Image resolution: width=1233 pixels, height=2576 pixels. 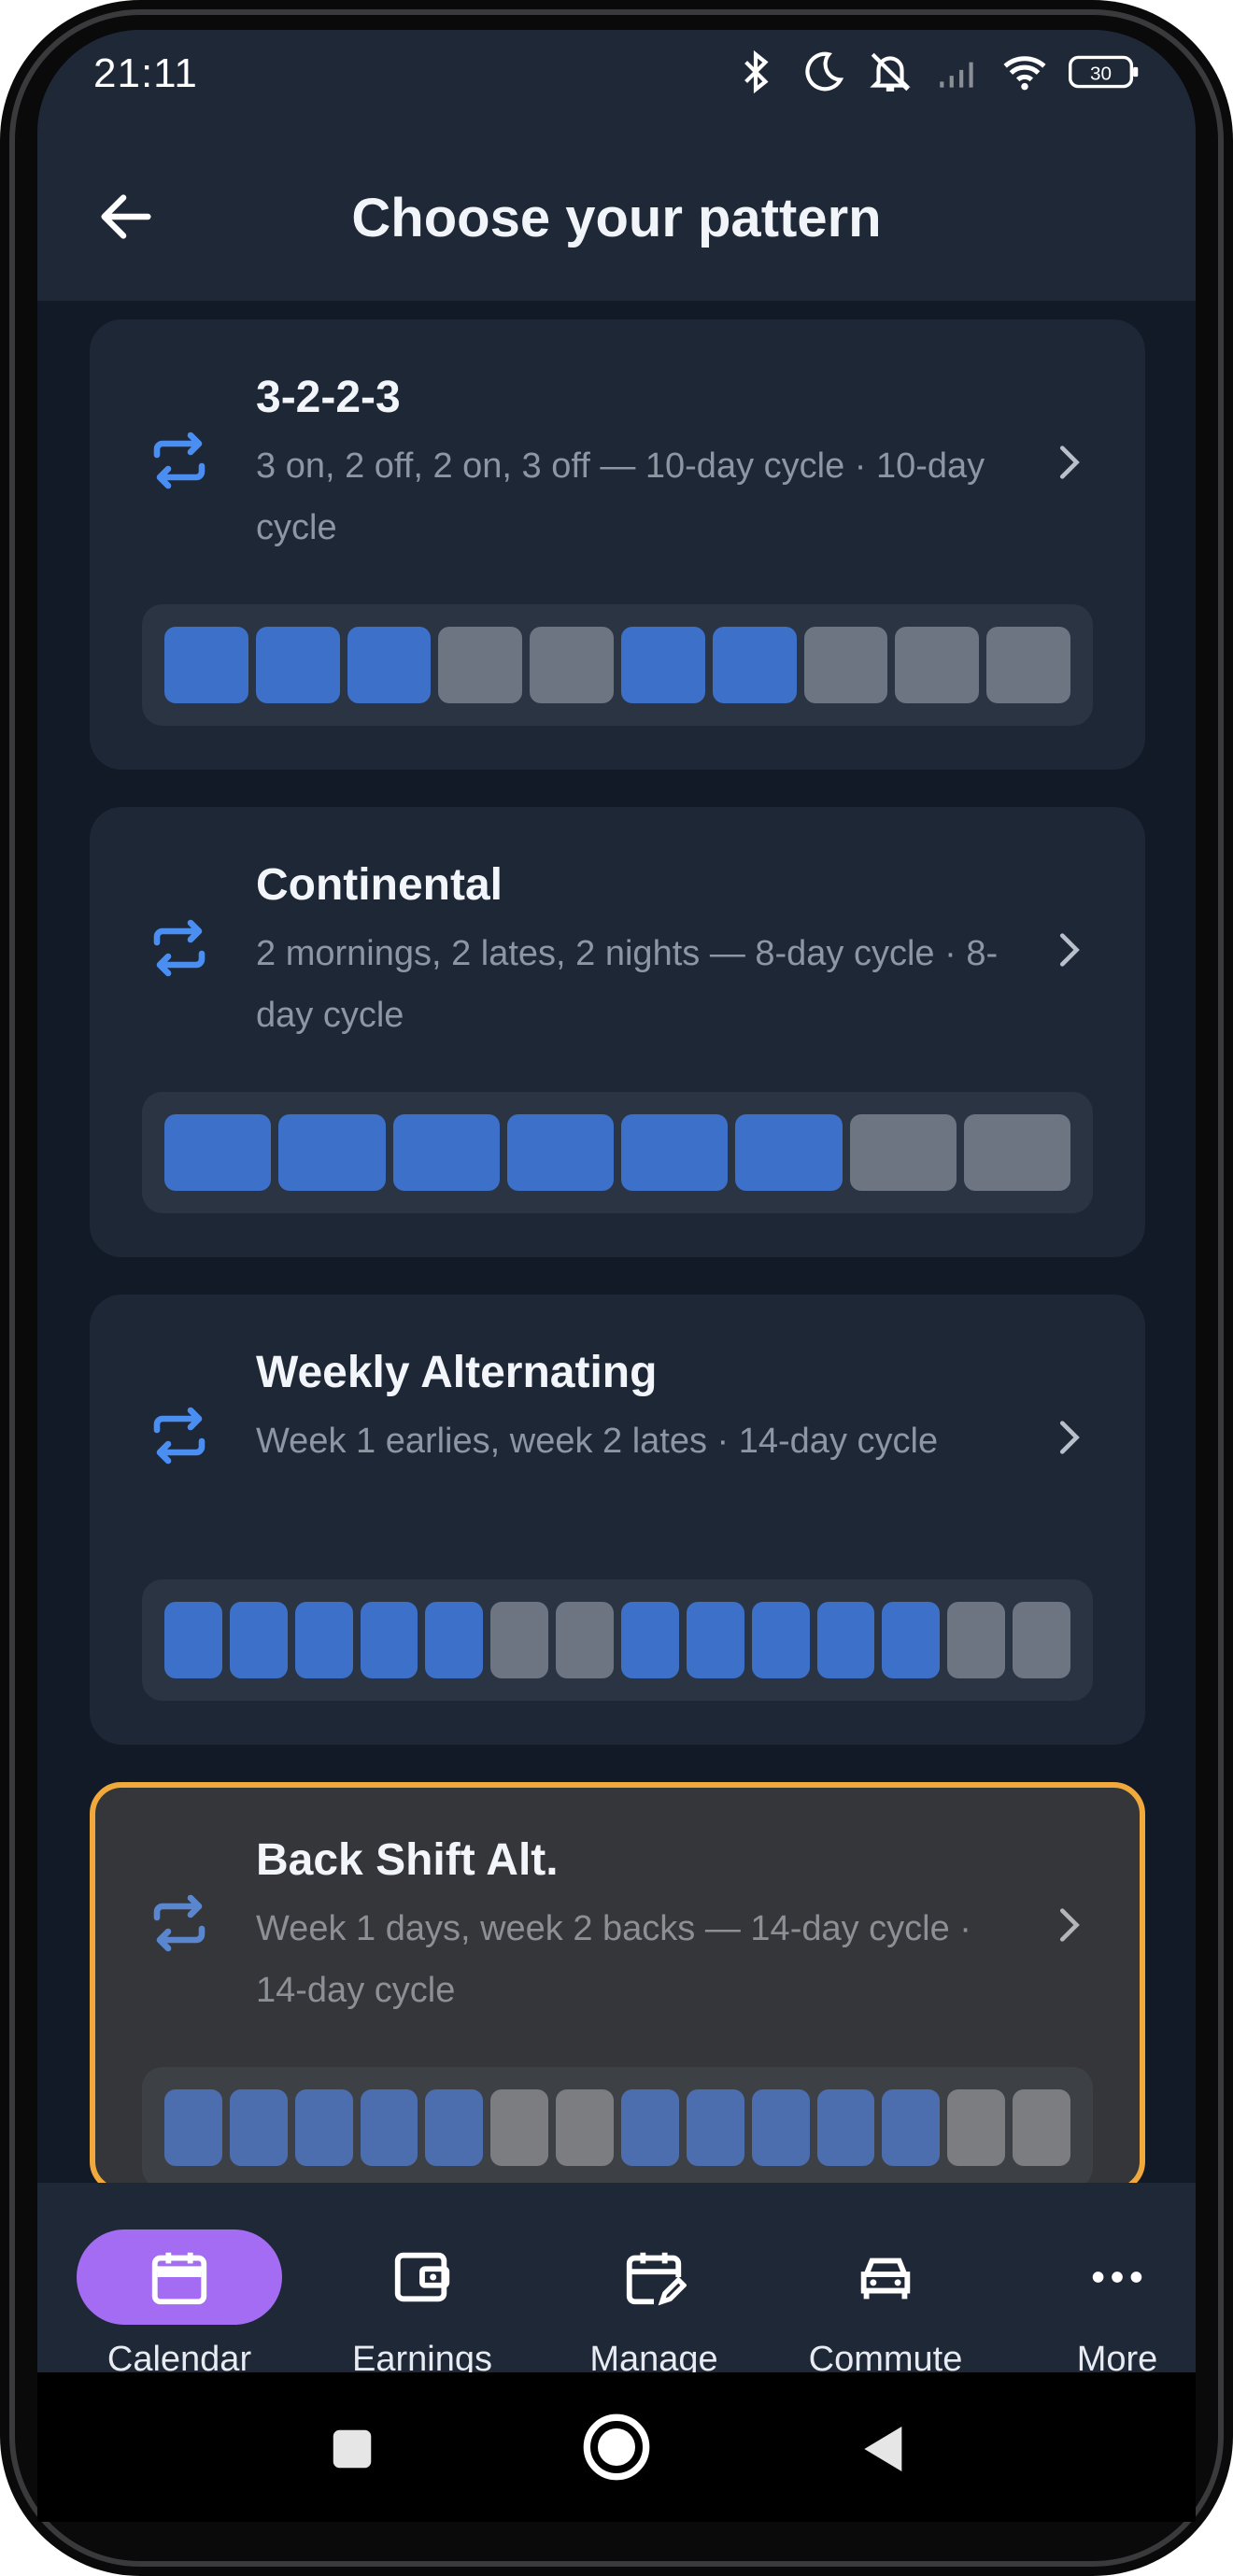 I want to click on moon-icon, so click(x=824, y=71).